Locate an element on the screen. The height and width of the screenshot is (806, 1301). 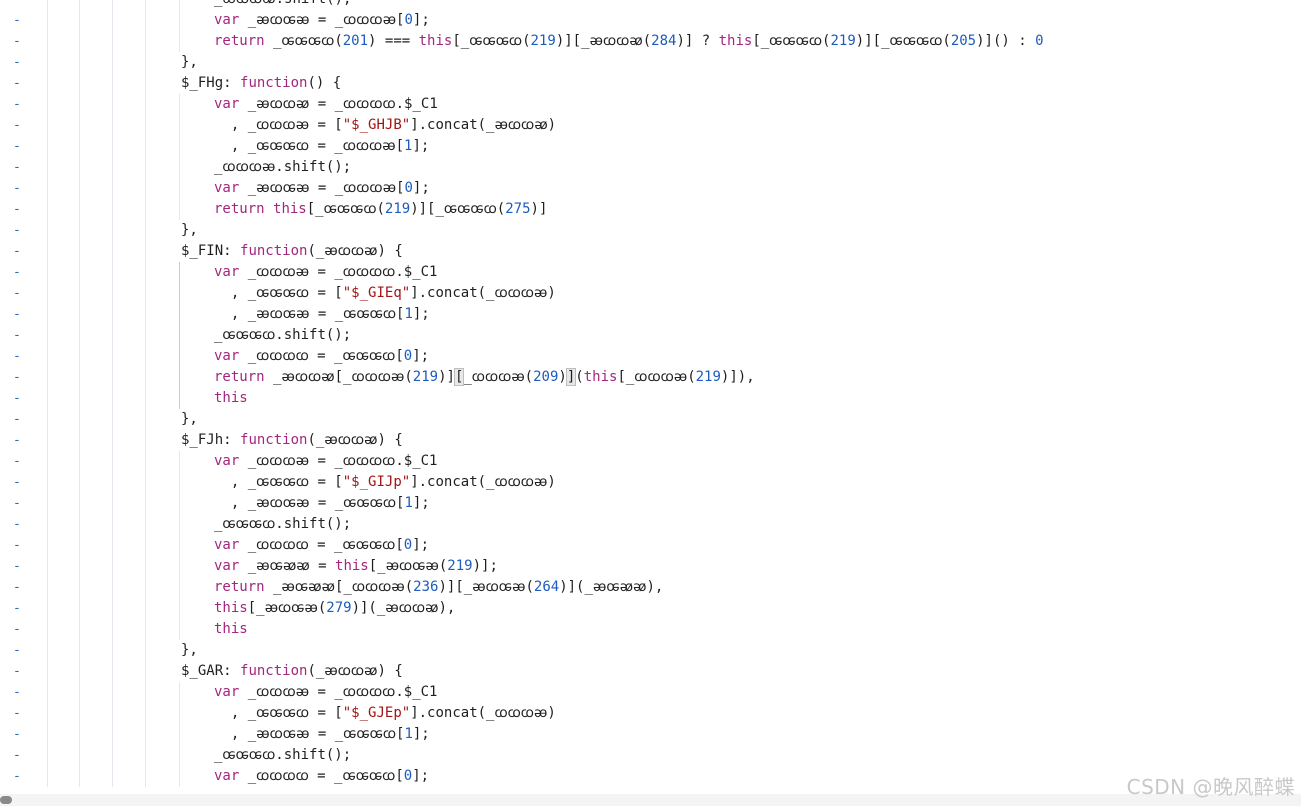
code-text: $_FHg: function() { is located at coordinates (261, 83).